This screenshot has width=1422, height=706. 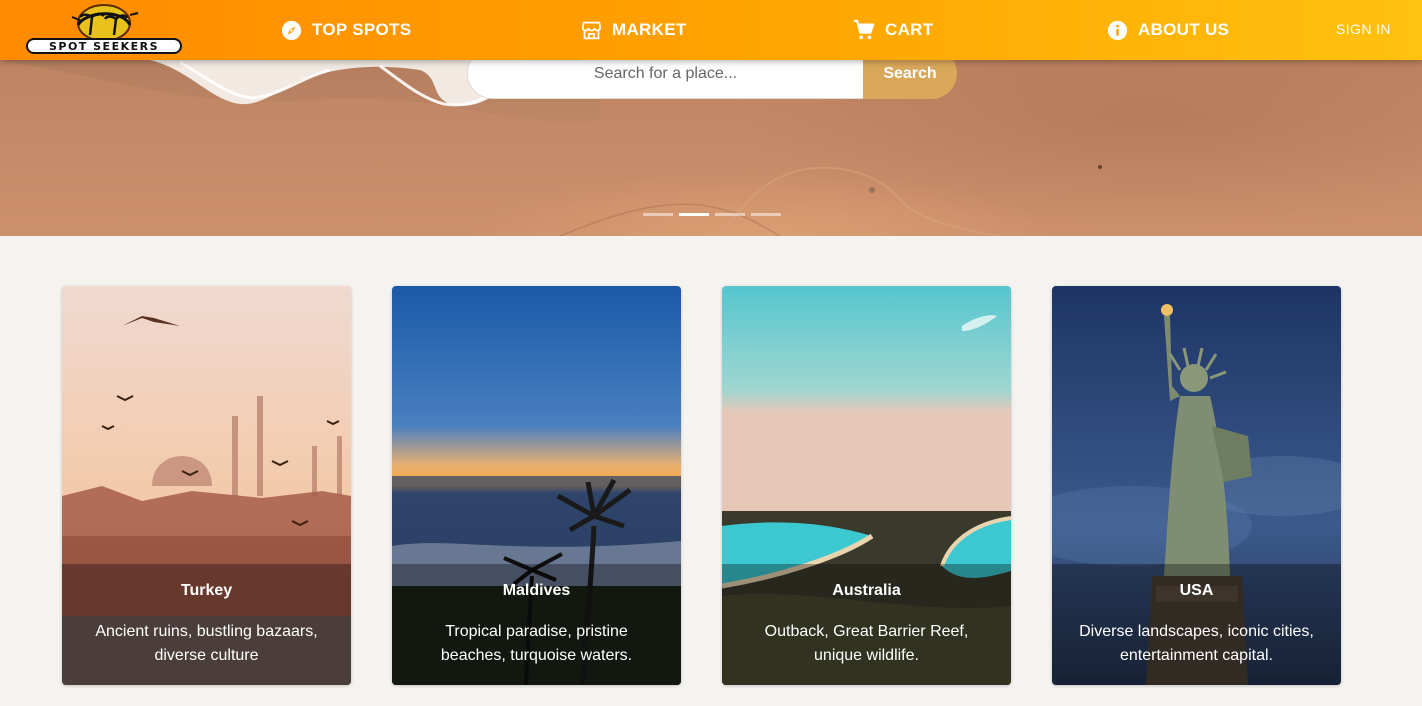 I want to click on nav-about-us: ABOUT US, so click(x=1167, y=30).